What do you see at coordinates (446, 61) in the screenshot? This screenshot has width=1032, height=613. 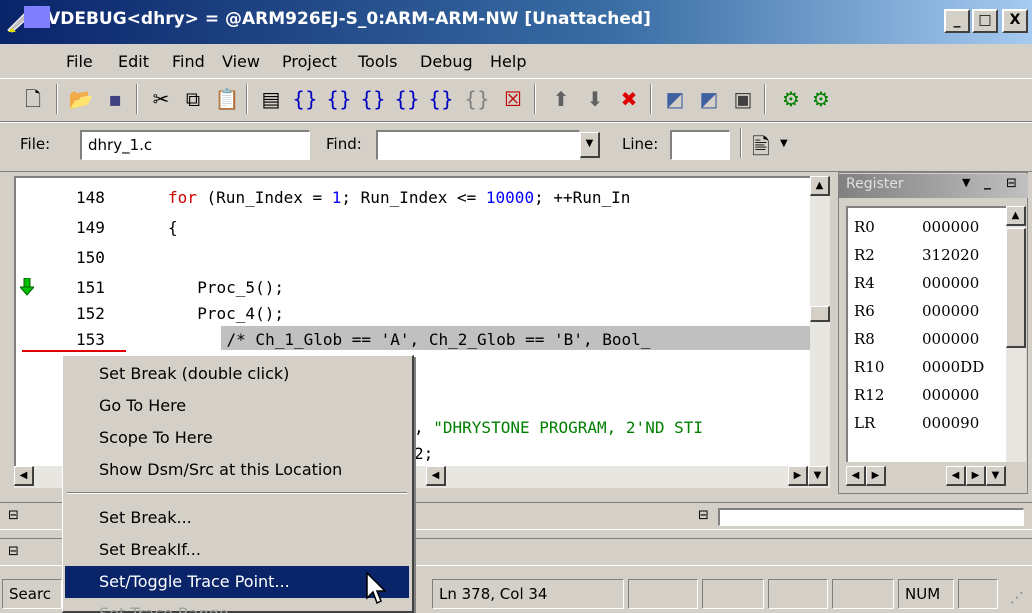 I see `menu-debug: Debug` at bounding box center [446, 61].